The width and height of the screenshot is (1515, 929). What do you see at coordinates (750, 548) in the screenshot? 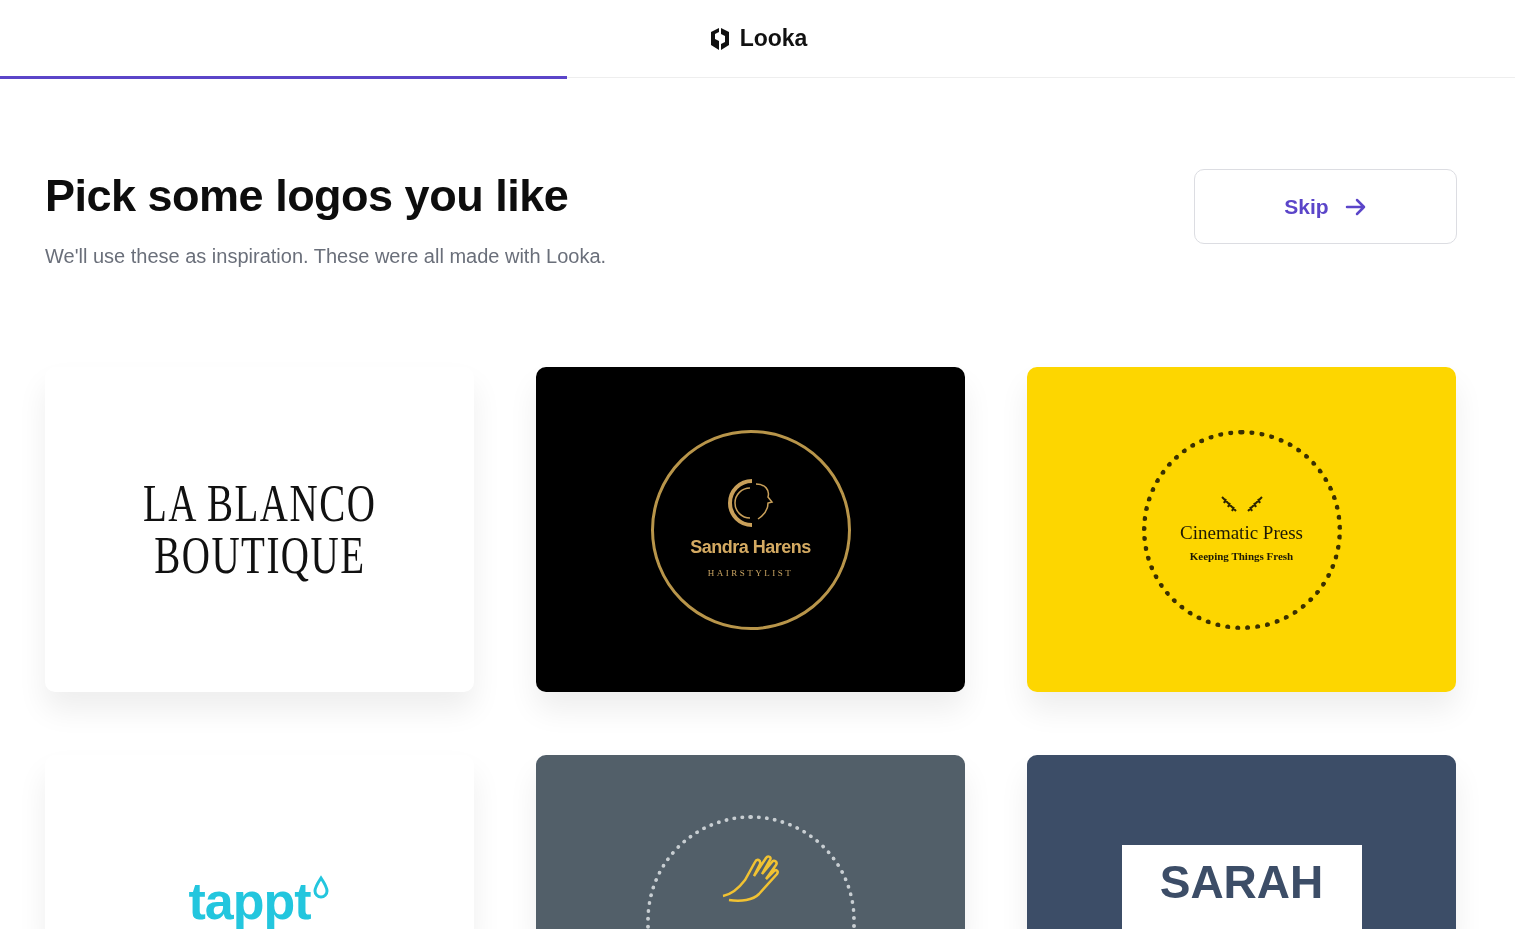
I see `logo-name: Sandra Harens` at bounding box center [750, 548].